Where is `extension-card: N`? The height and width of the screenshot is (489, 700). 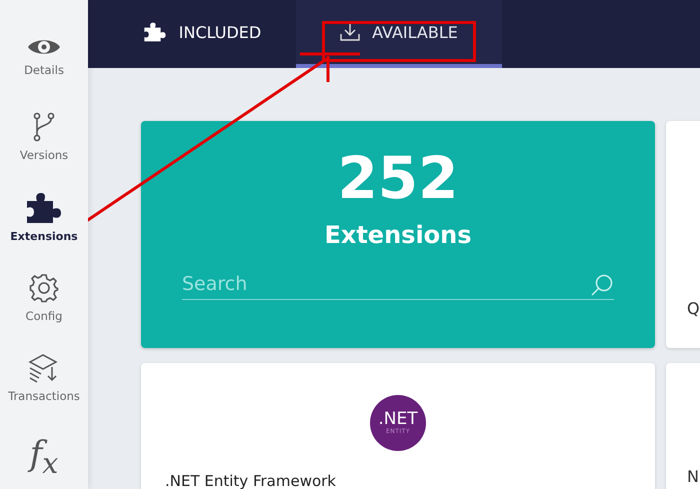 extension-card: N is located at coordinates (683, 426).